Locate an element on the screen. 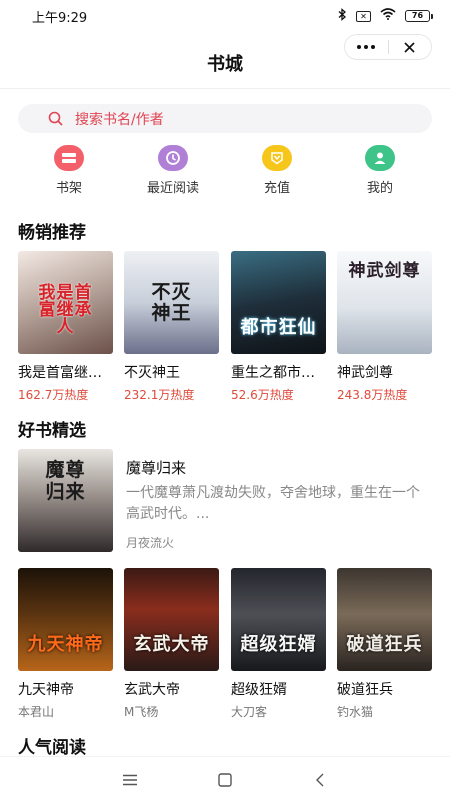 The image size is (450, 800). book-heat: 52.6万热度 is located at coordinates (262, 395).